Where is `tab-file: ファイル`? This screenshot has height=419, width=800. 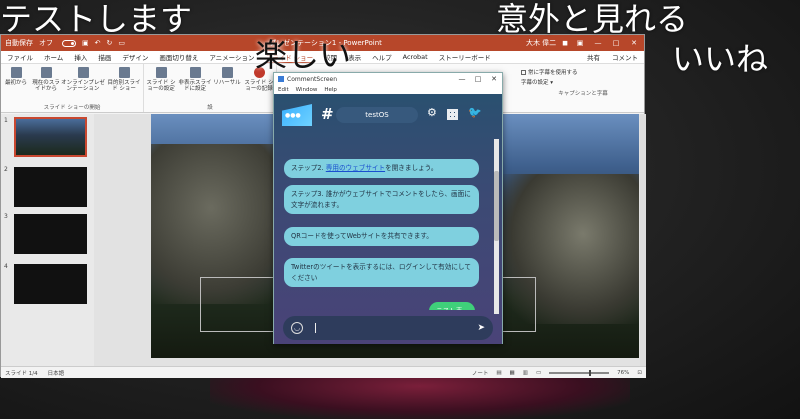 tab-file: ファイル is located at coordinates (20, 57).